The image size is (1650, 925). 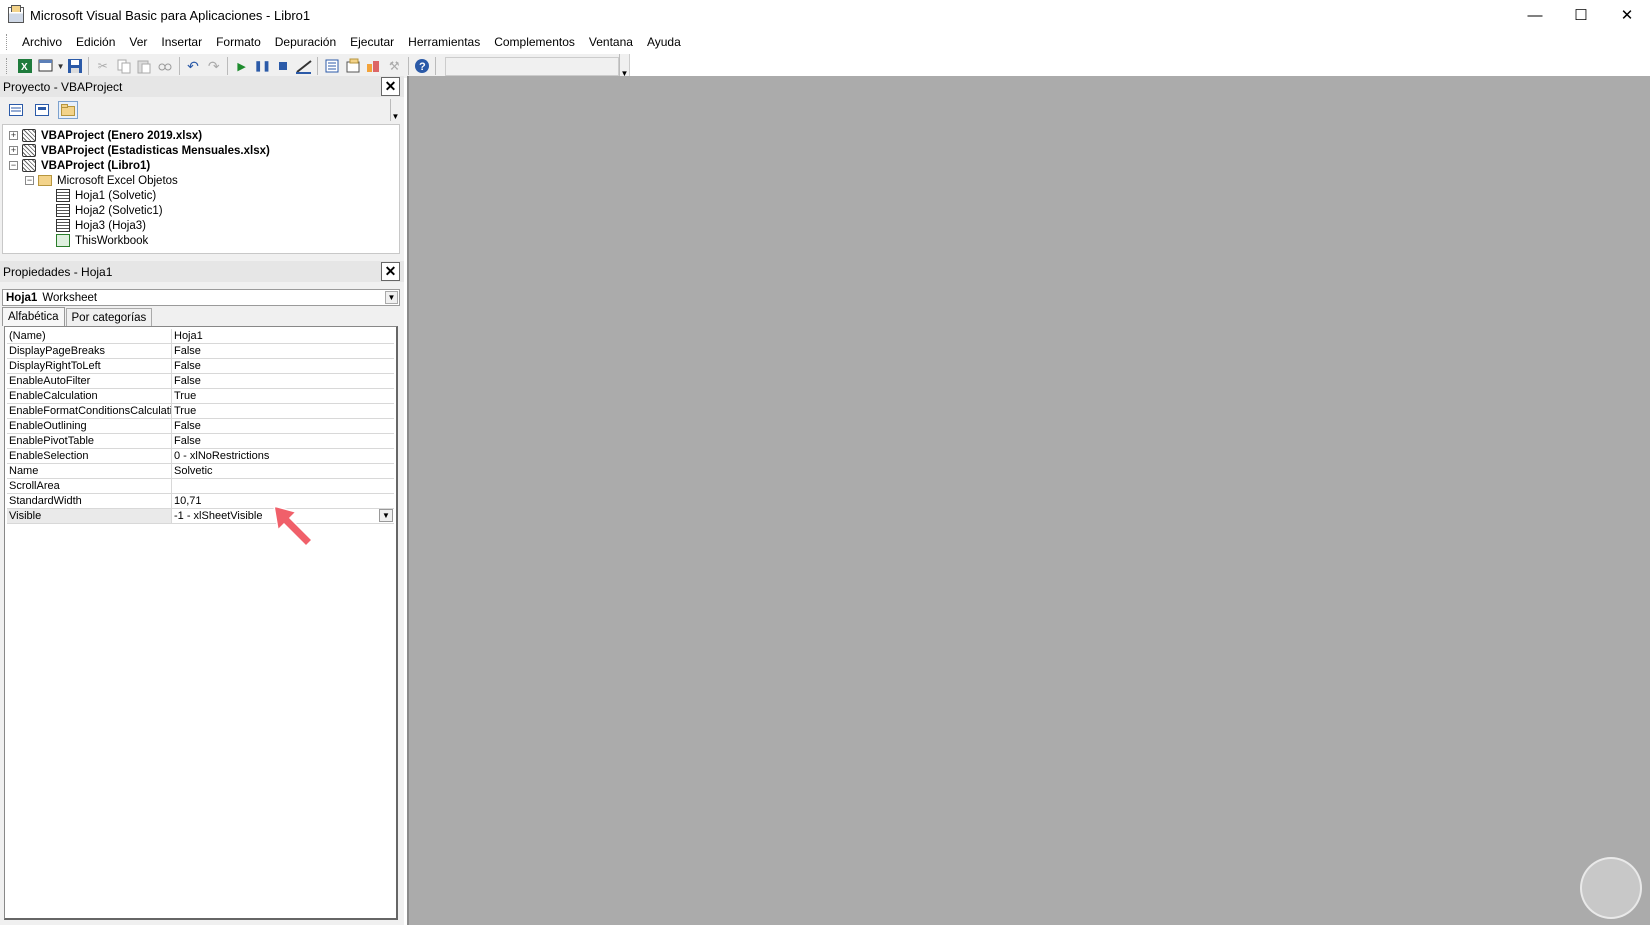 What do you see at coordinates (63, 86) in the screenshot?
I see `project-panel-title: Proyecto - VBAProject` at bounding box center [63, 86].